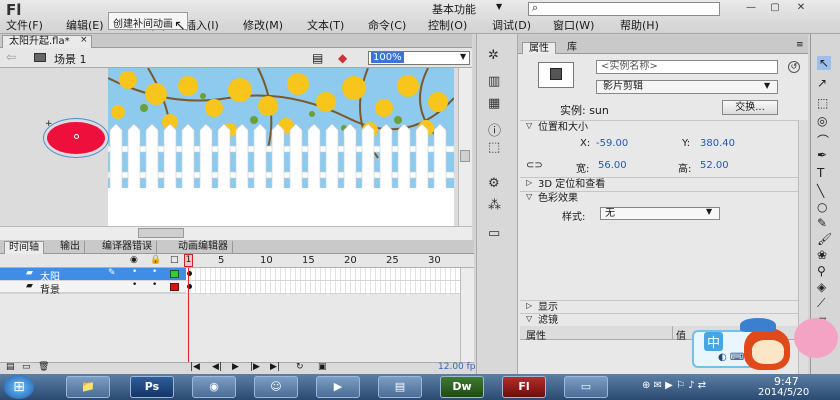 The image size is (840, 400). I want to click on selection-tool-icon: ↖, so click(824, 63).